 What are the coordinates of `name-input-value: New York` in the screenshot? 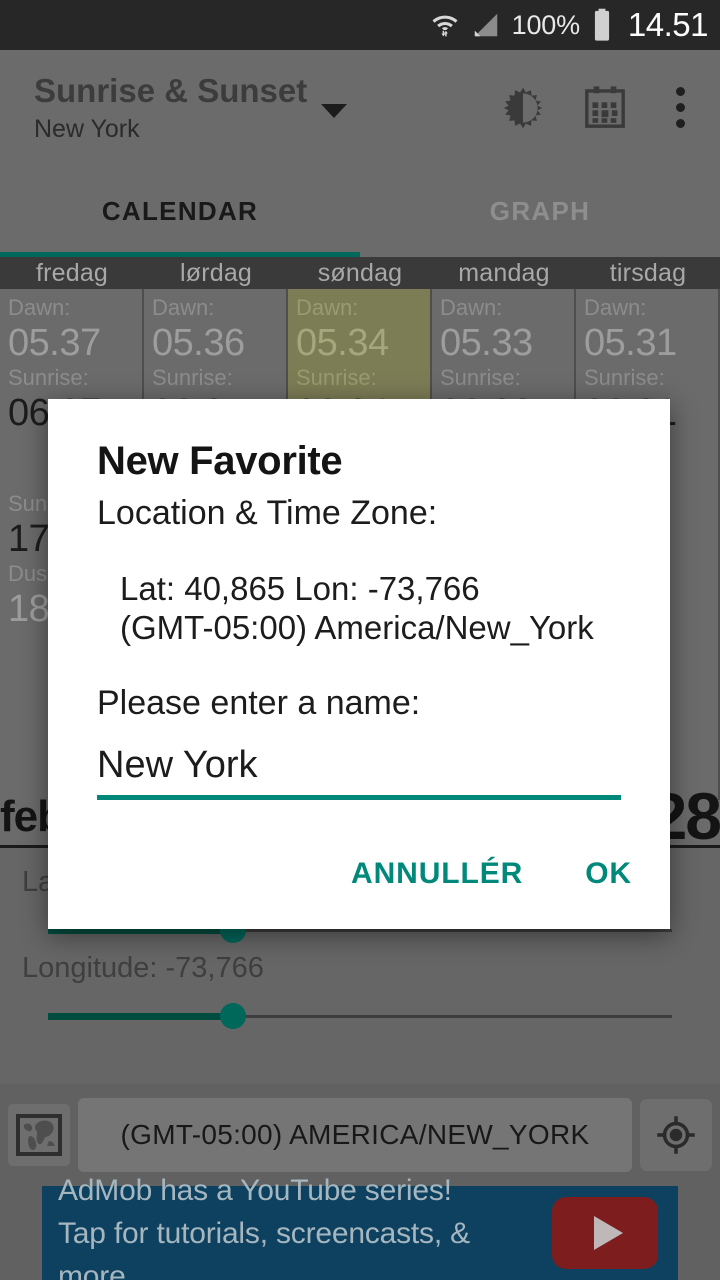 It's located at (359, 769).